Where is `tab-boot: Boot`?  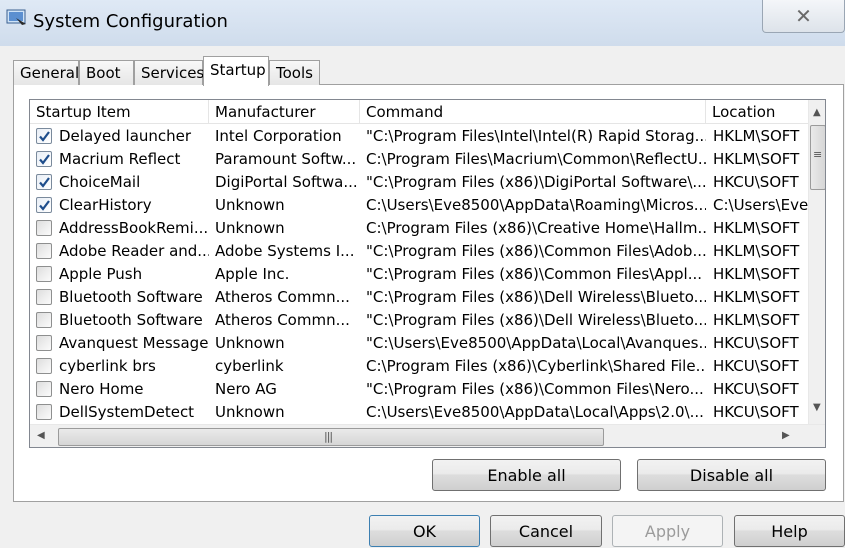
tab-boot: Boot is located at coordinates (106, 72).